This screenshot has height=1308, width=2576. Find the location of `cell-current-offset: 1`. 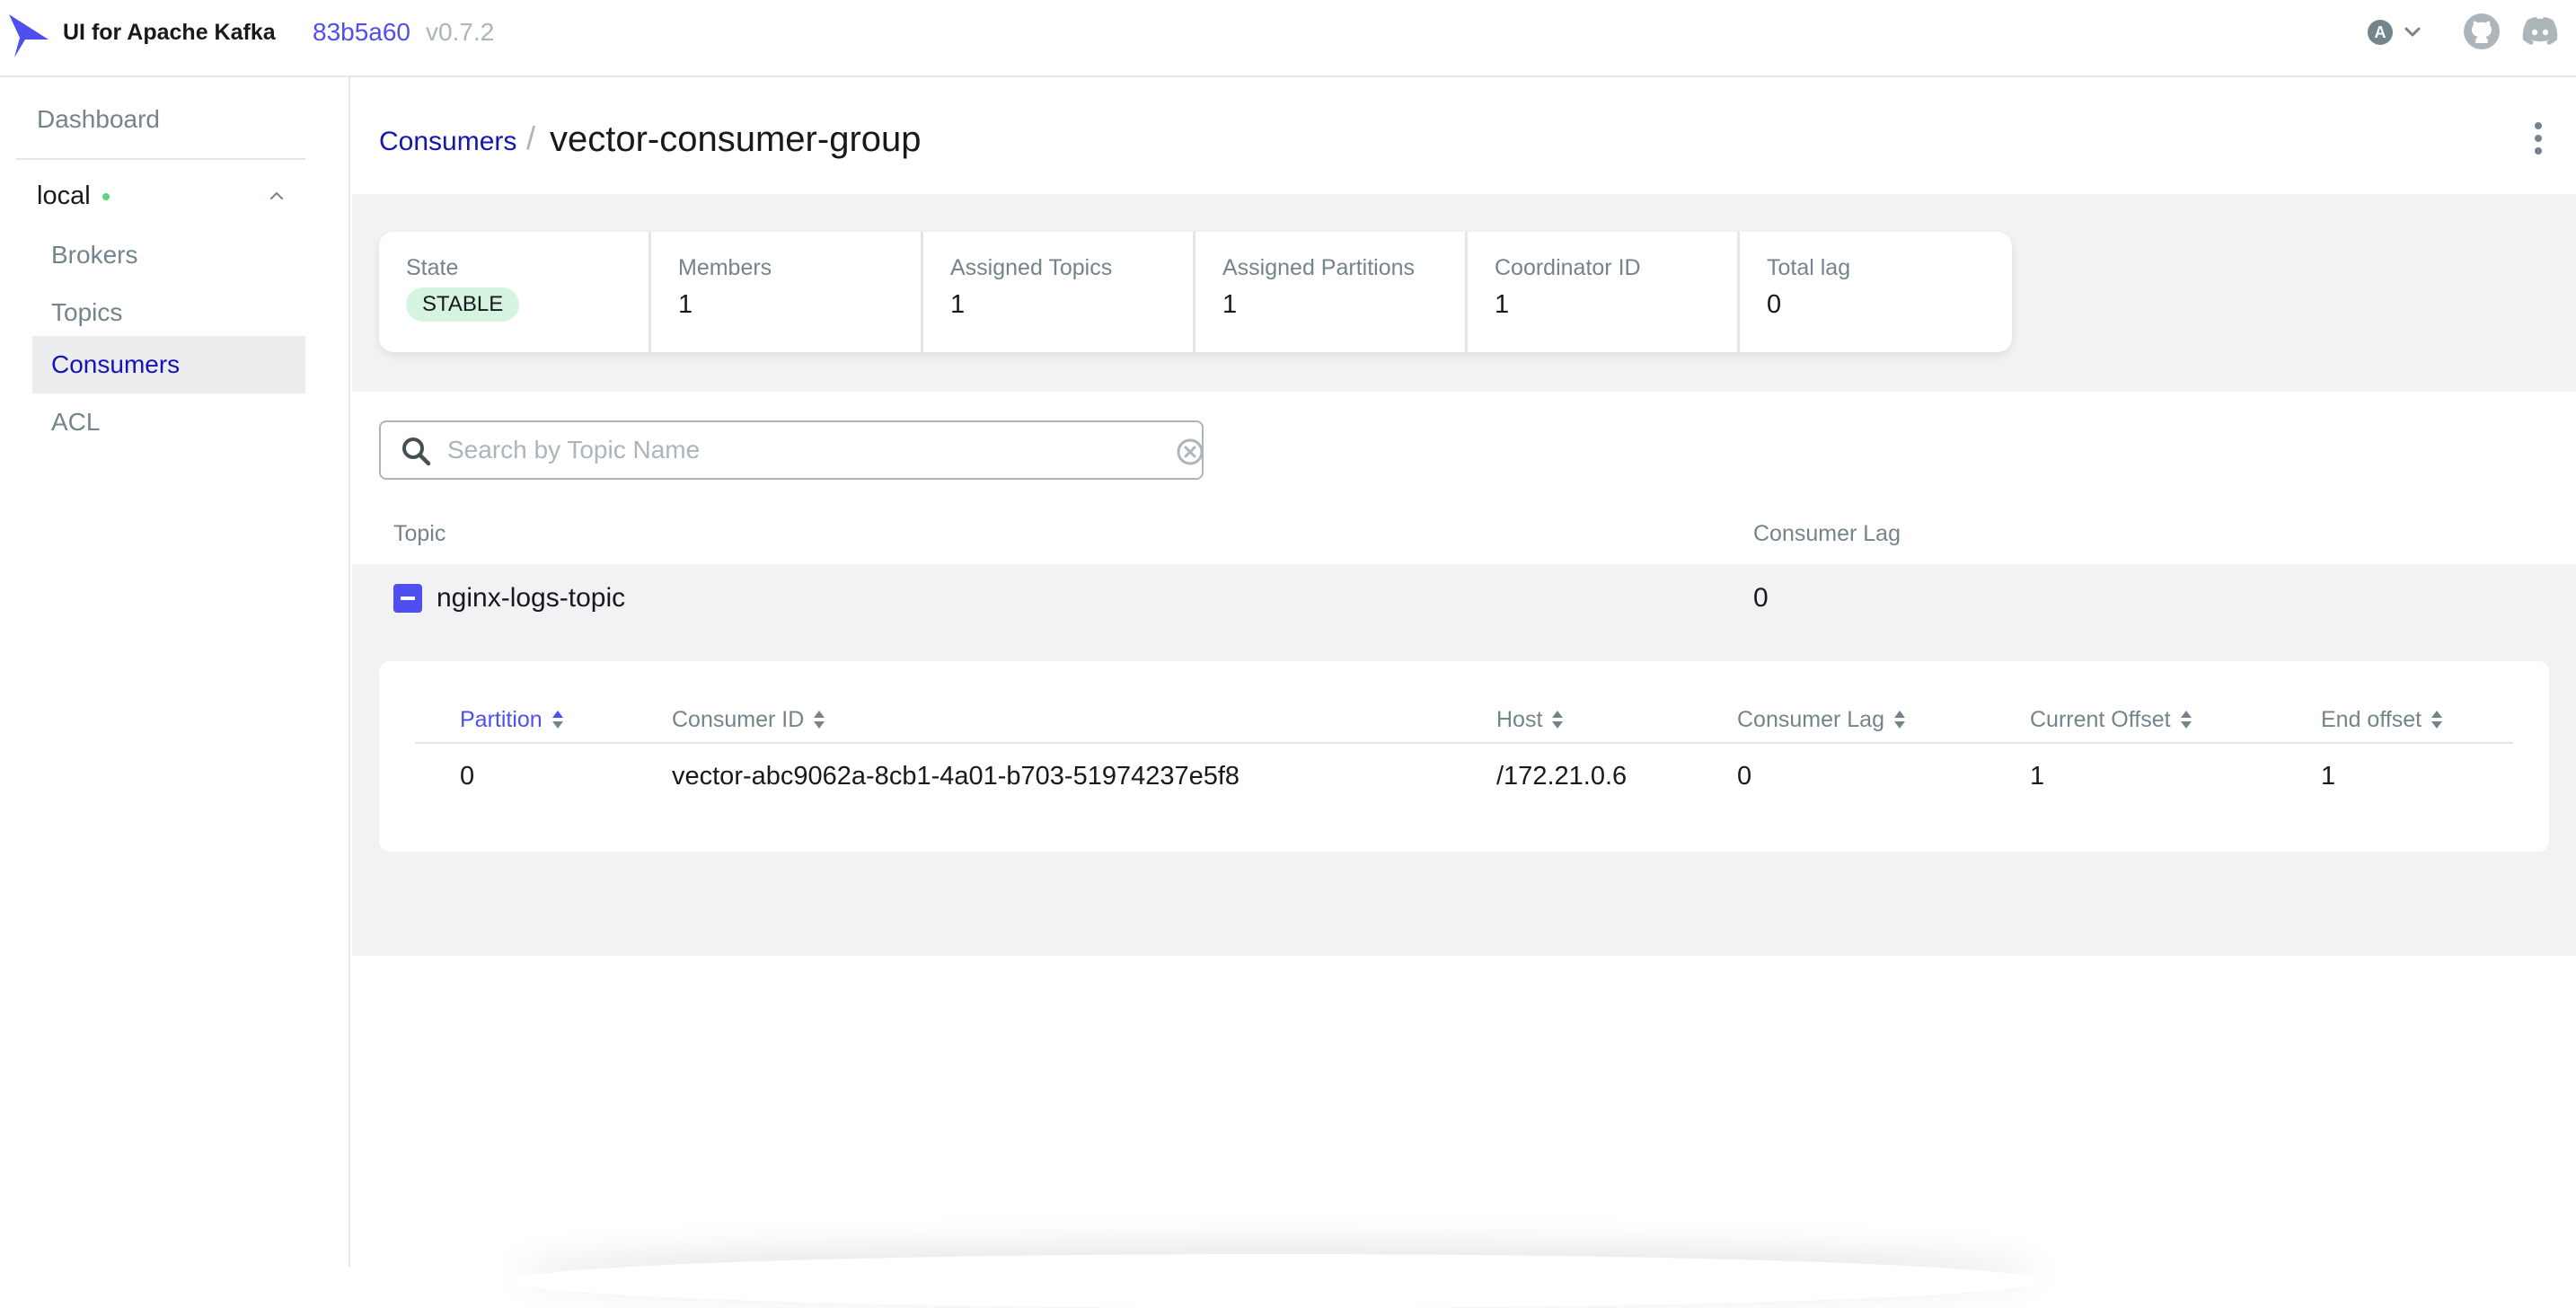

cell-current-offset: 1 is located at coordinates (2037, 776).